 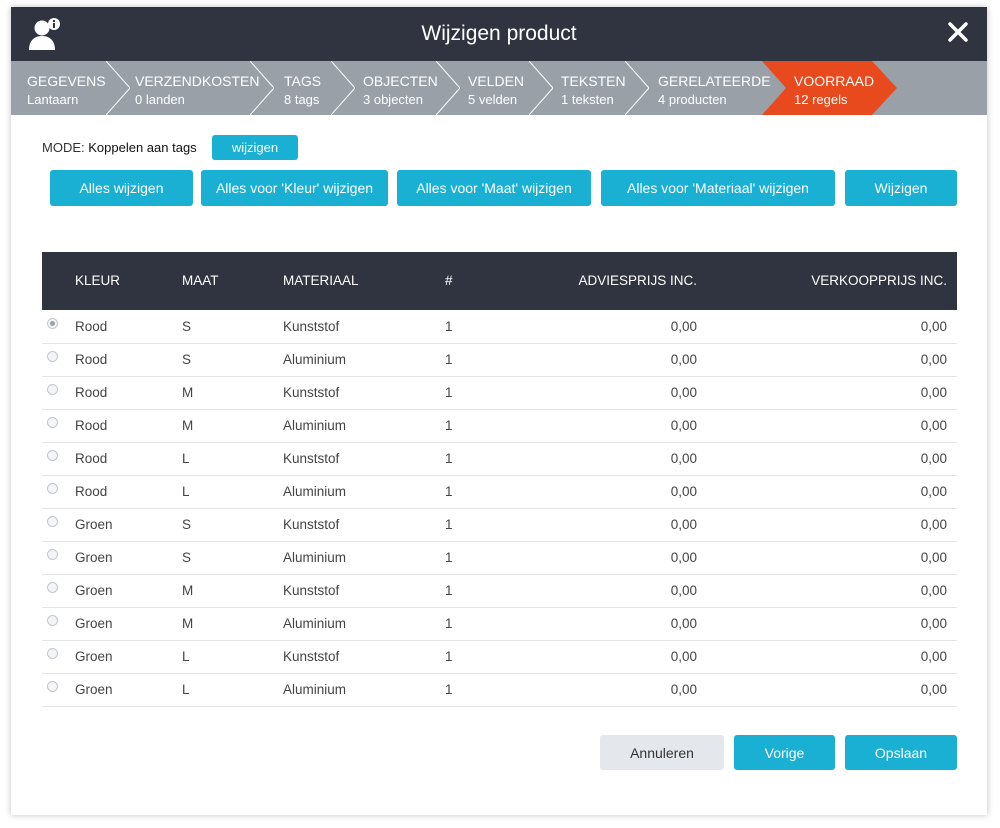 What do you see at coordinates (493, 99) in the screenshot?
I see `step-sublabel: 5 velden` at bounding box center [493, 99].